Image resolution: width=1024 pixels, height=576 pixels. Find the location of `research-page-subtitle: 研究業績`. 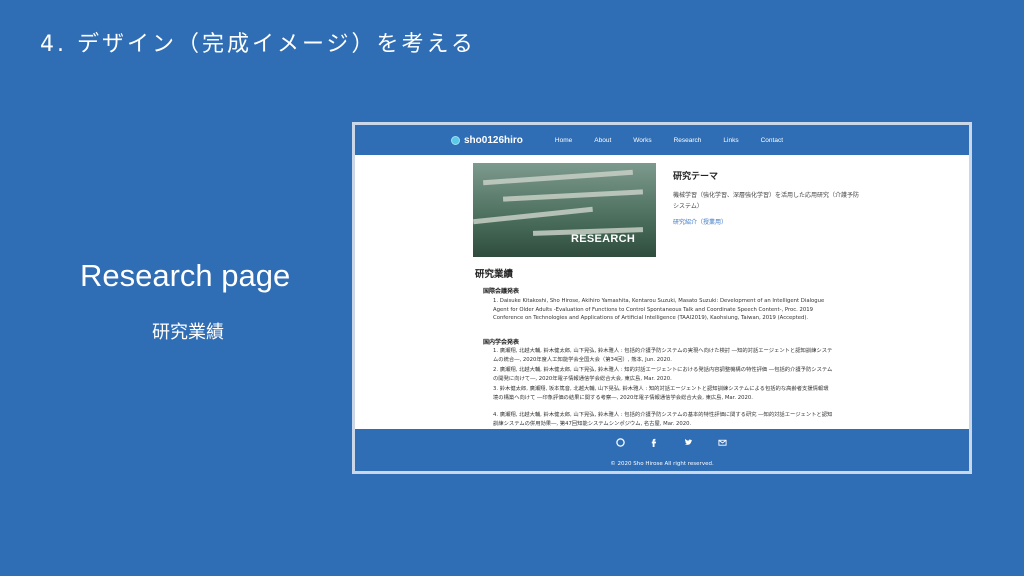

research-page-subtitle: 研究業績 is located at coordinates (188, 332).